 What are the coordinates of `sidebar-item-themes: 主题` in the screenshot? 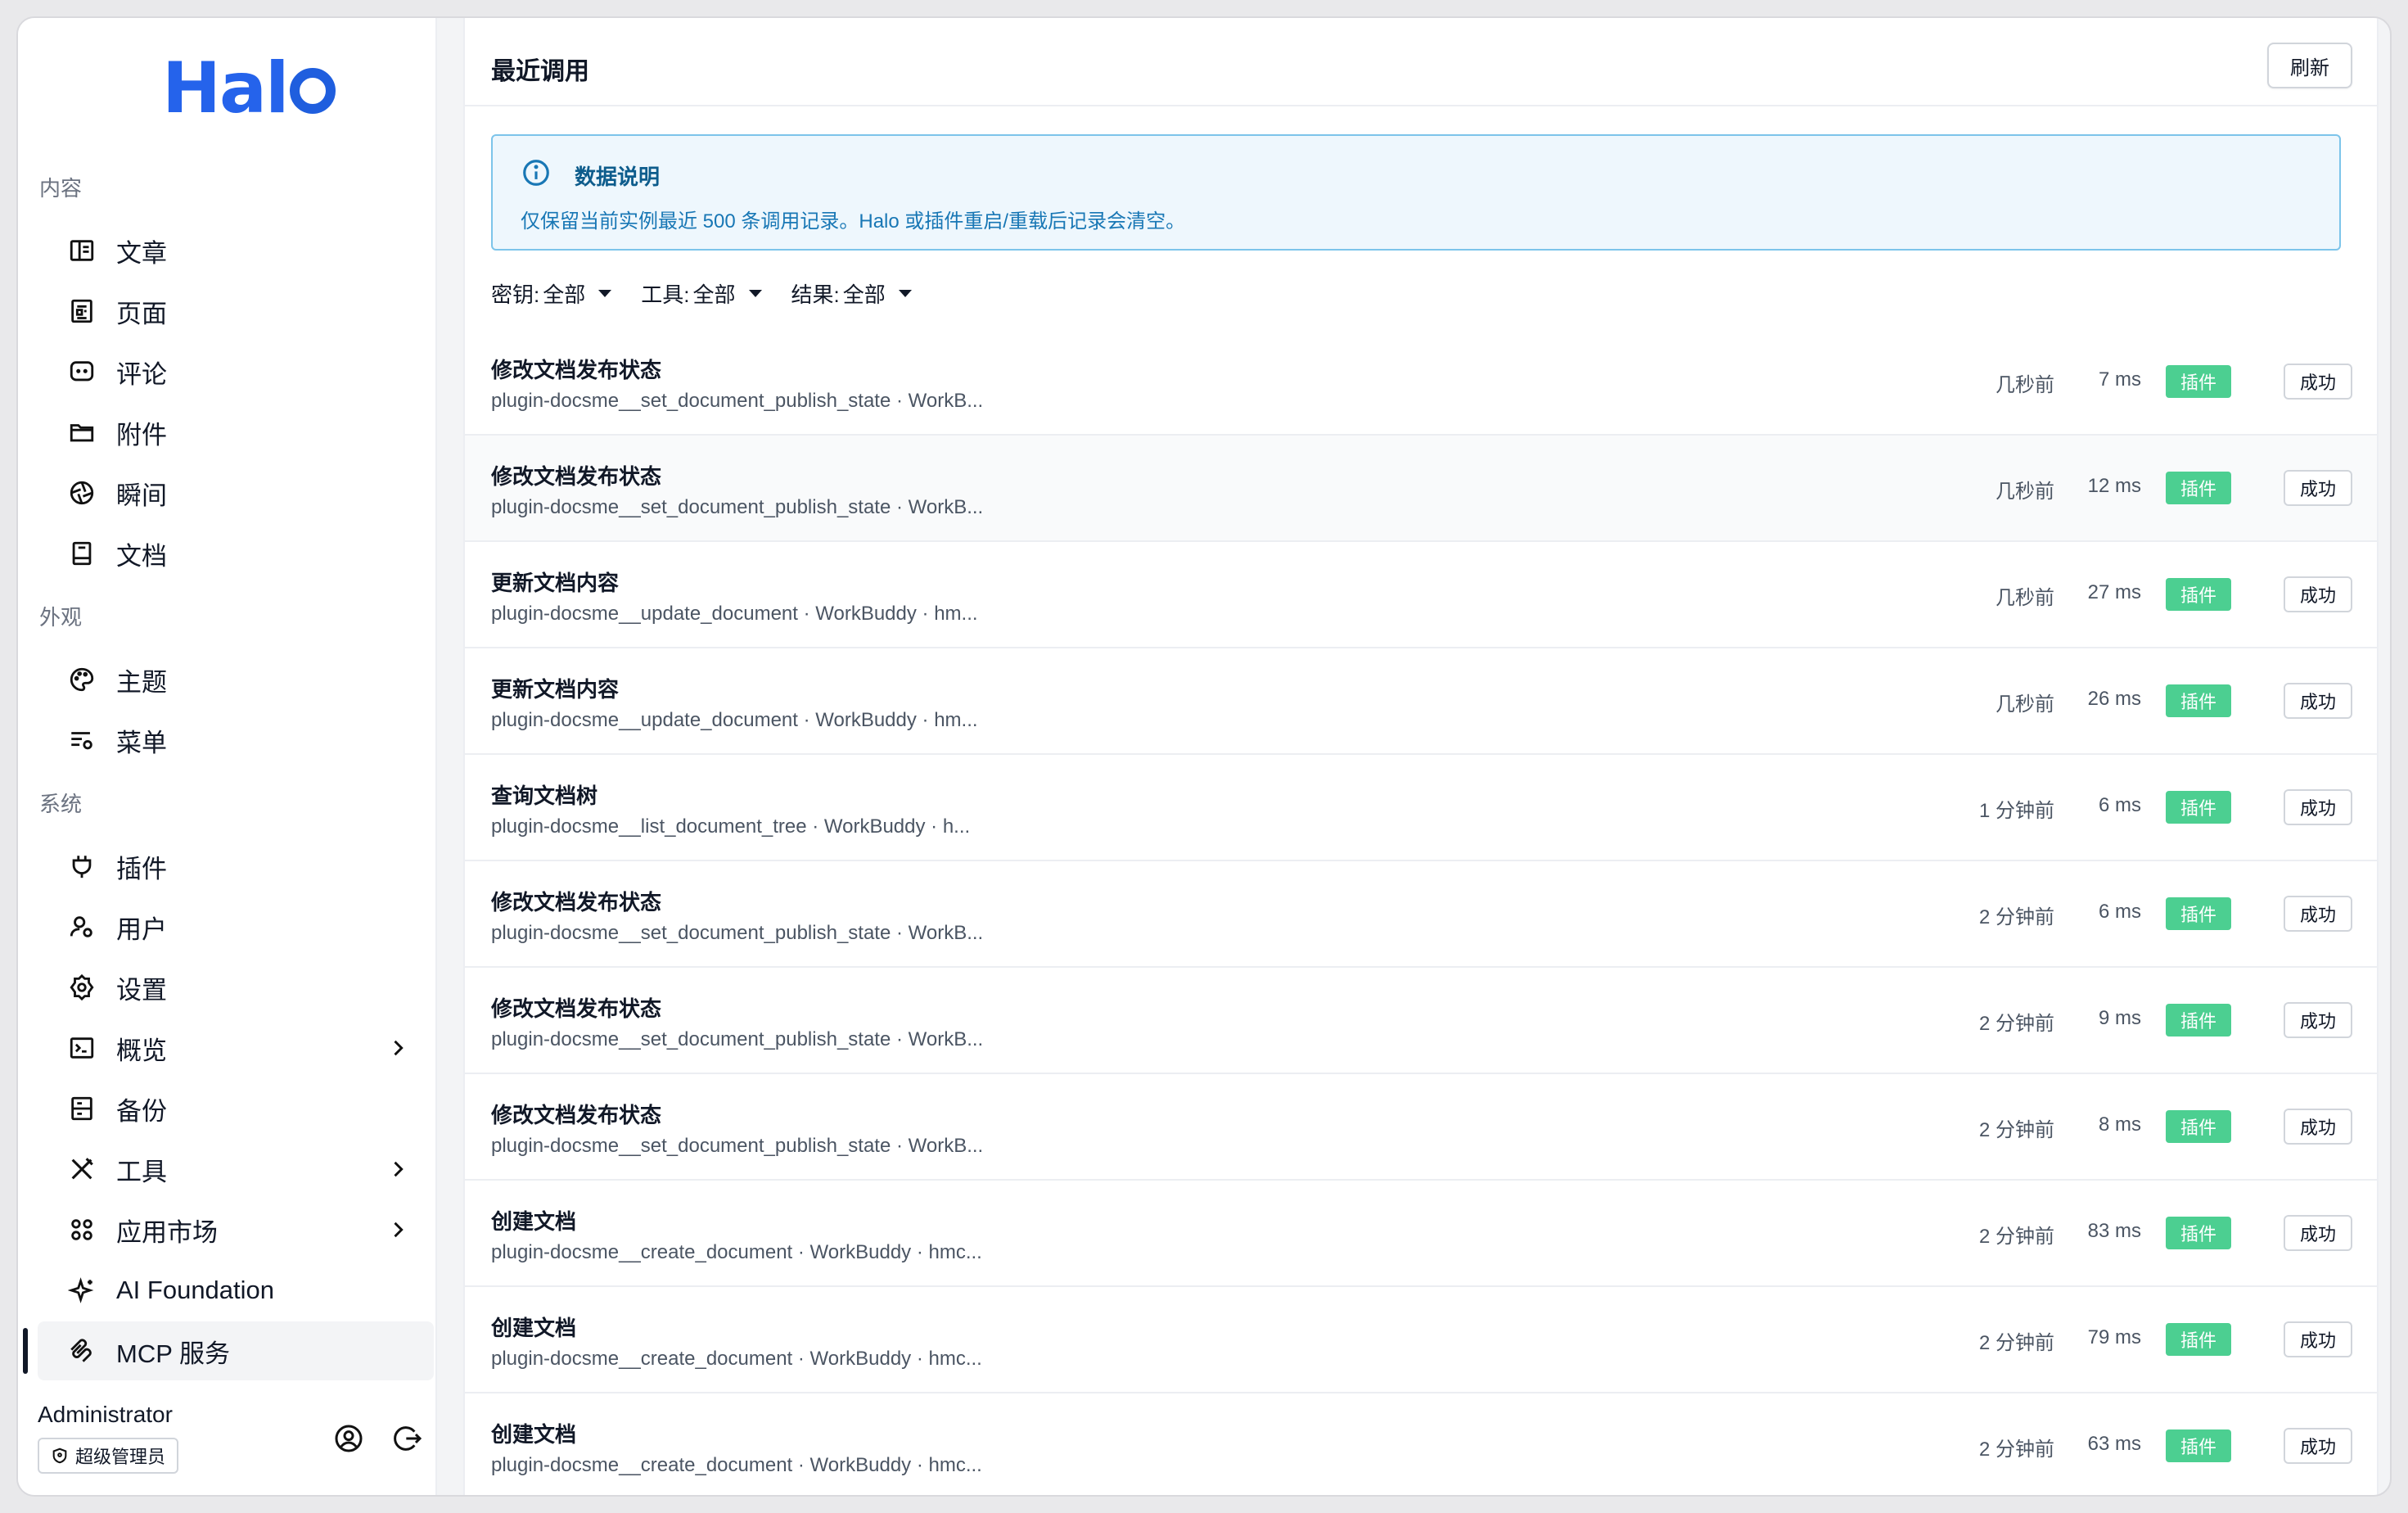 It's located at (236, 679).